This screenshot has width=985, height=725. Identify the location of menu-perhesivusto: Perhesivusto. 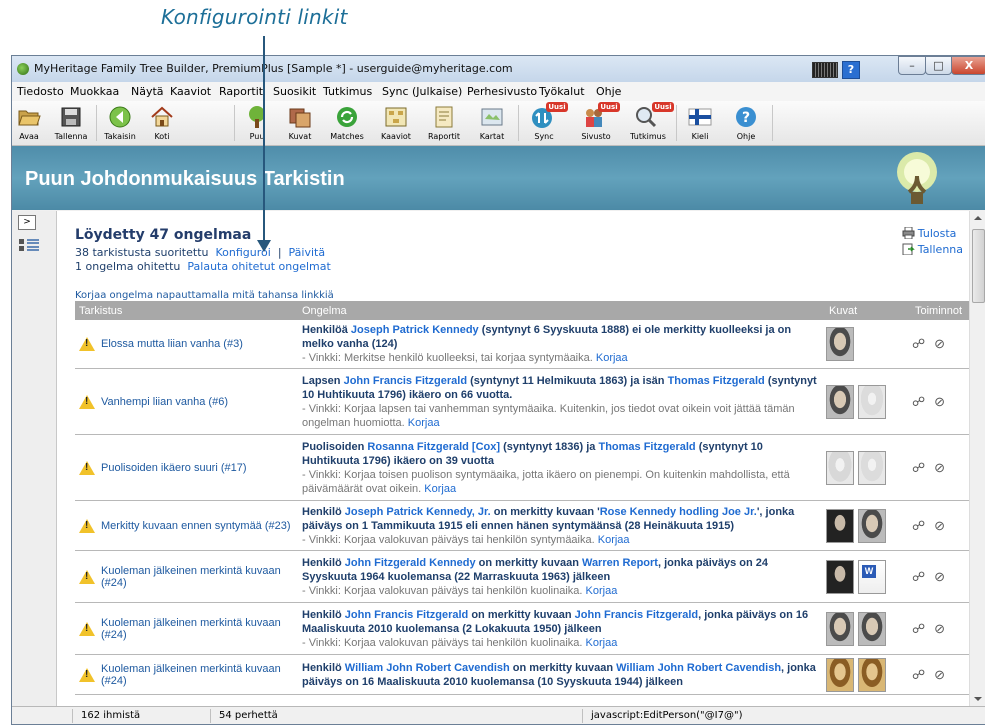
(502, 91).